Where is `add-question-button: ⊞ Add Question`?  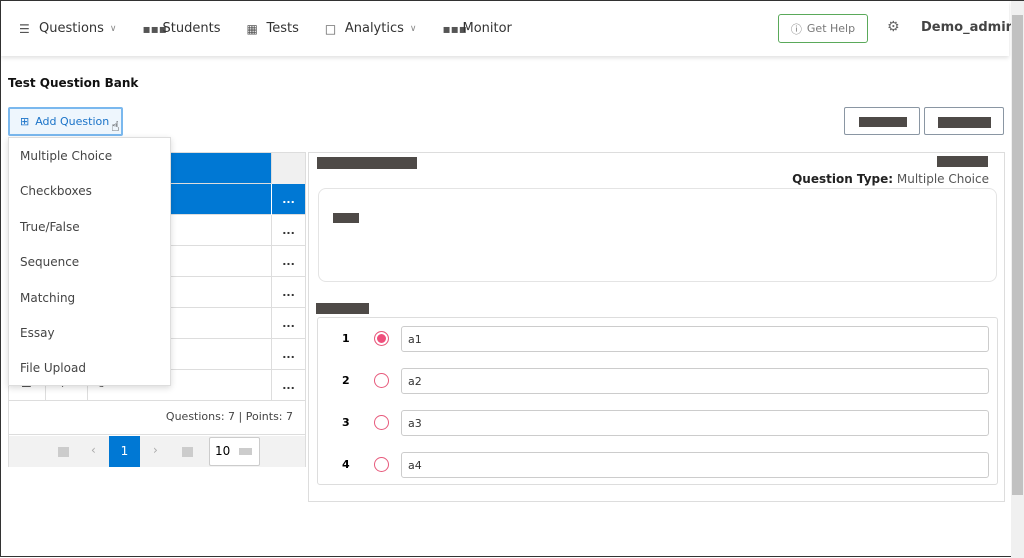
add-question-button: ⊞ Add Question is located at coordinates (65, 121).